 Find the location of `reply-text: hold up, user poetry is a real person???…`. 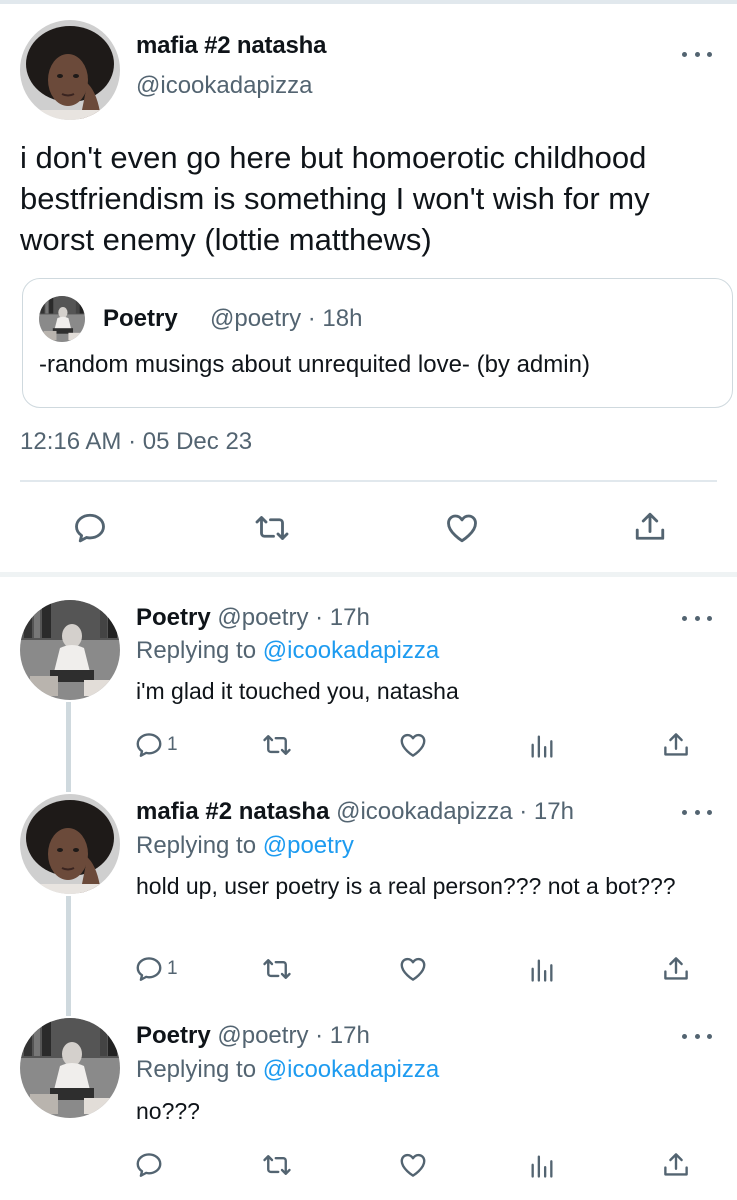

reply-text: hold up, user poetry is a real person???… is located at coordinates (406, 886).